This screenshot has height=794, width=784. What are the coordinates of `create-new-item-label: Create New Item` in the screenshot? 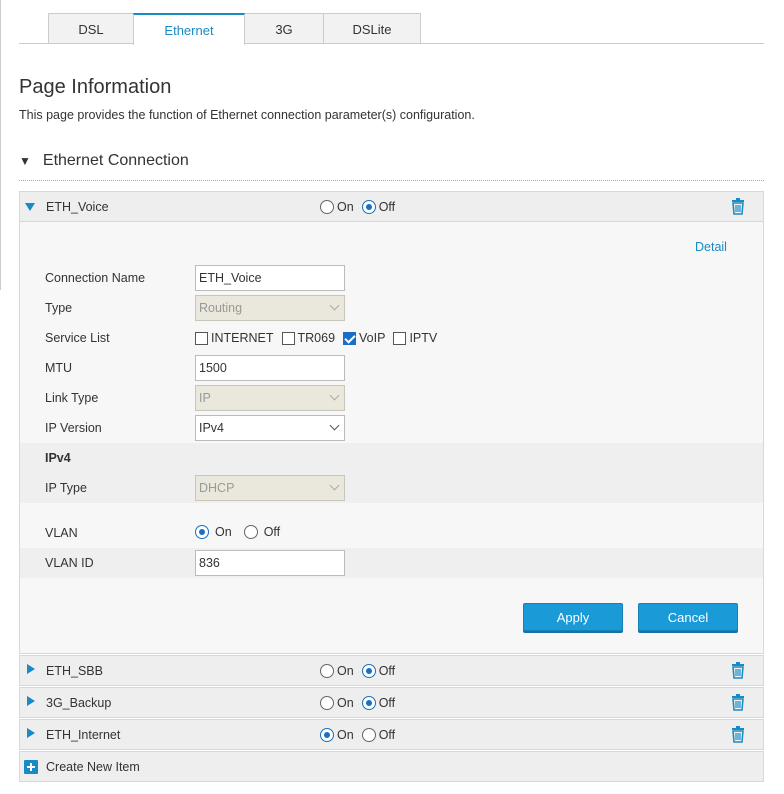 It's located at (93, 767).